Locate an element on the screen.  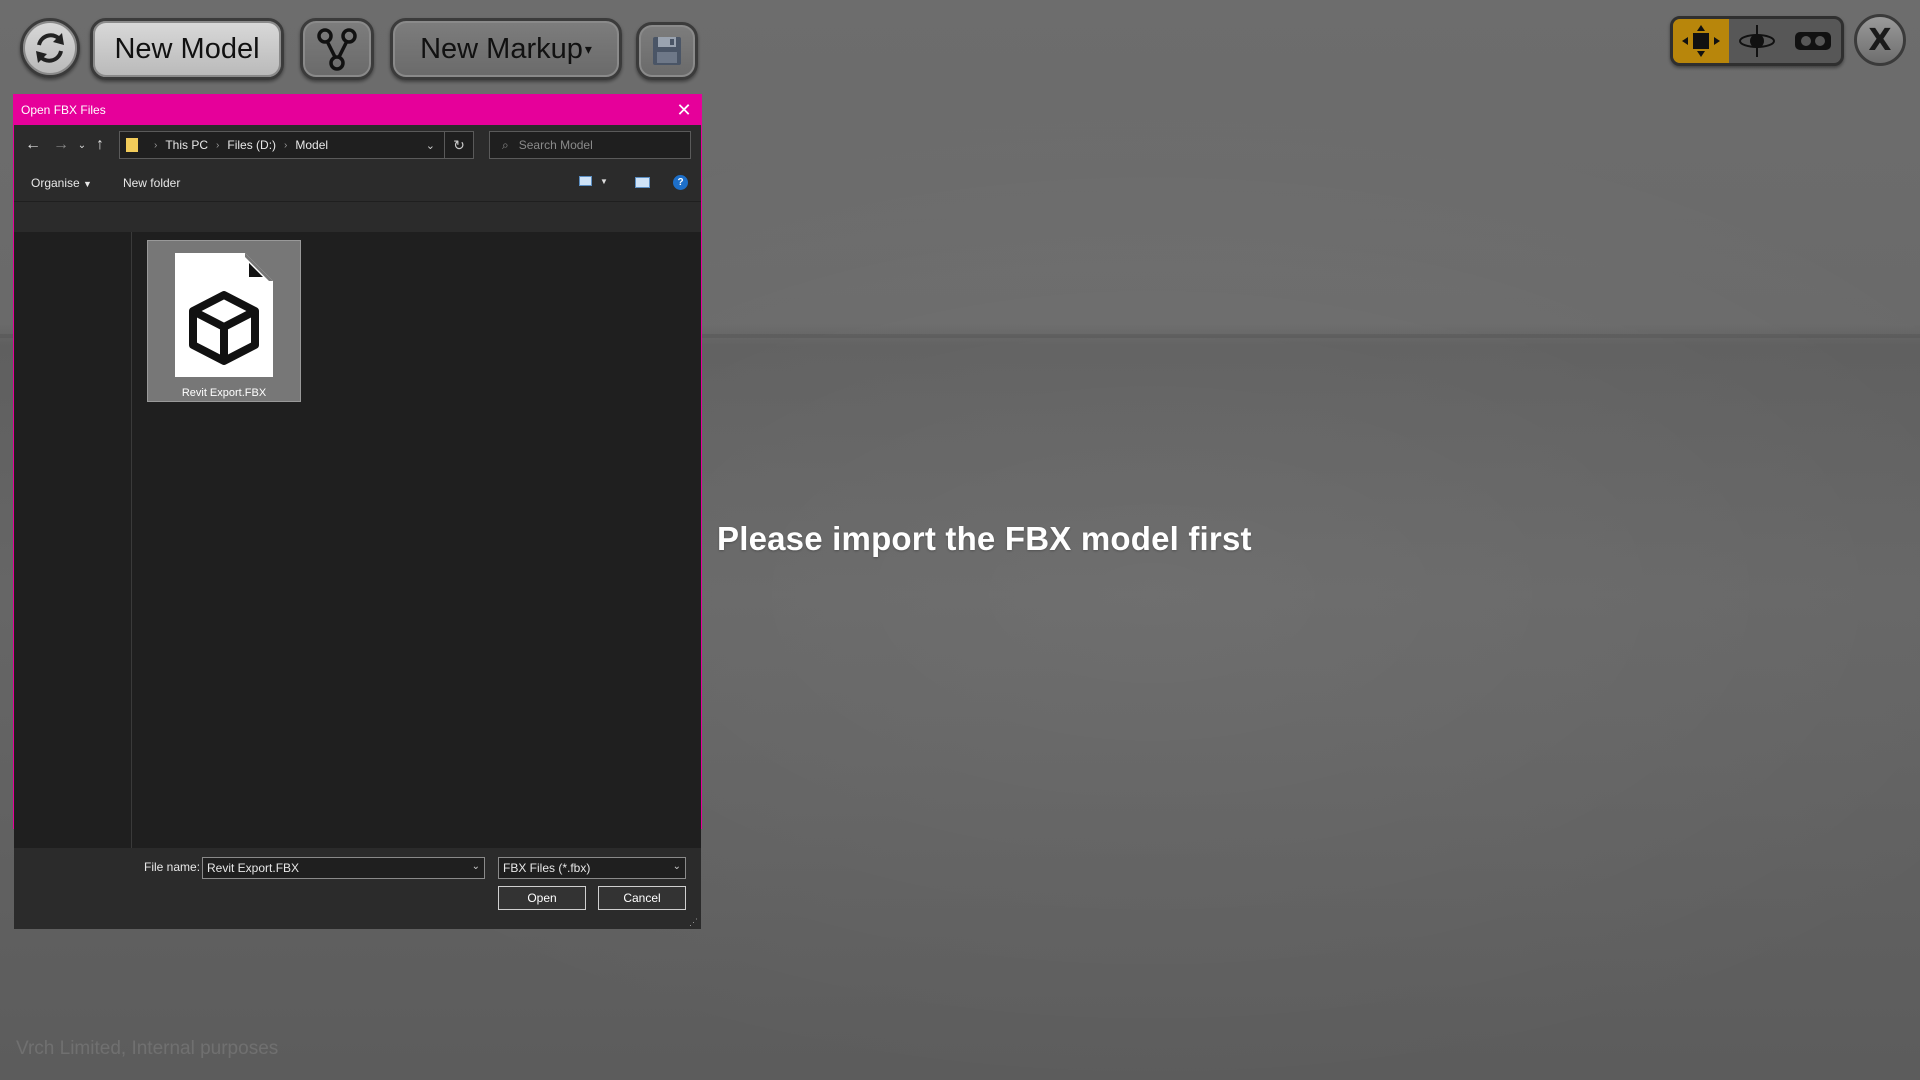
new-markup-button: New Markup ▾ is located at coordinates (506, 49).